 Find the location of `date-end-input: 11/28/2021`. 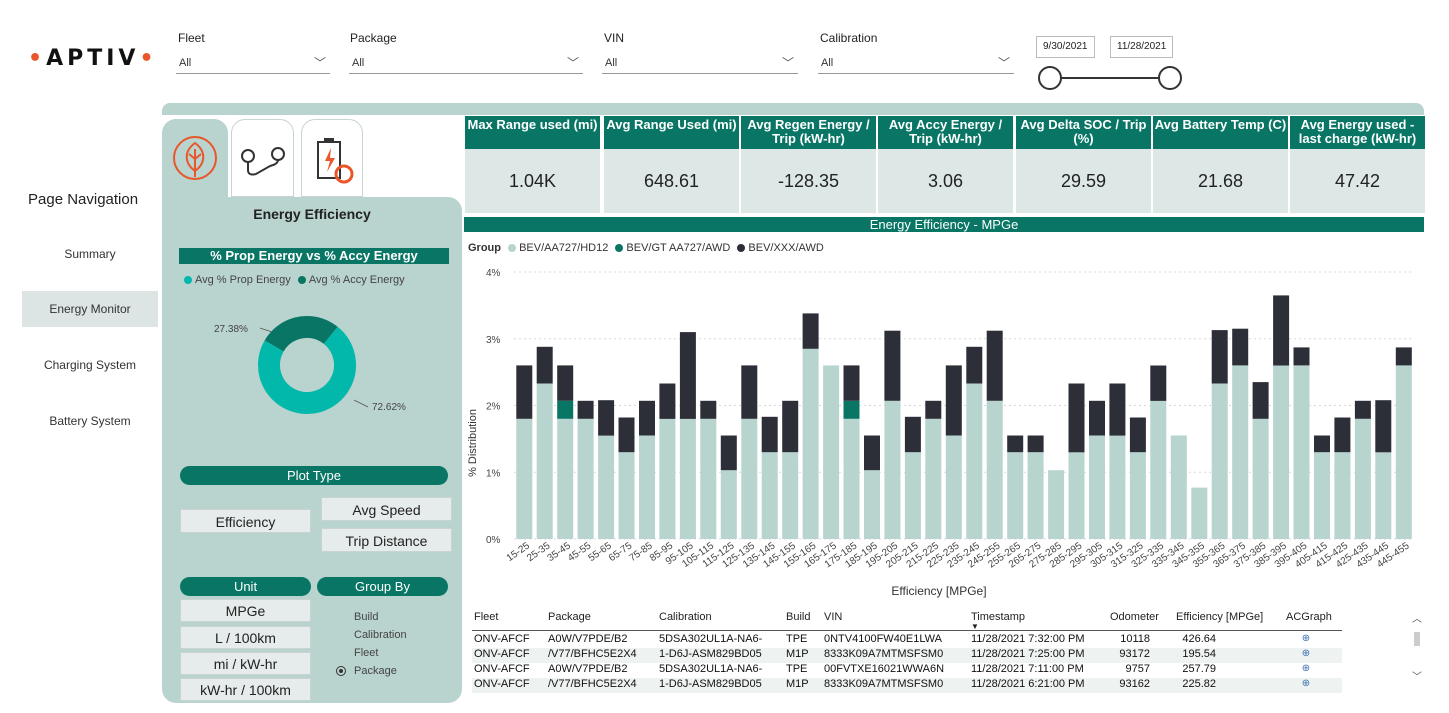

date-end-input: 11/28/2021 is located at coordinates (1142, 47).